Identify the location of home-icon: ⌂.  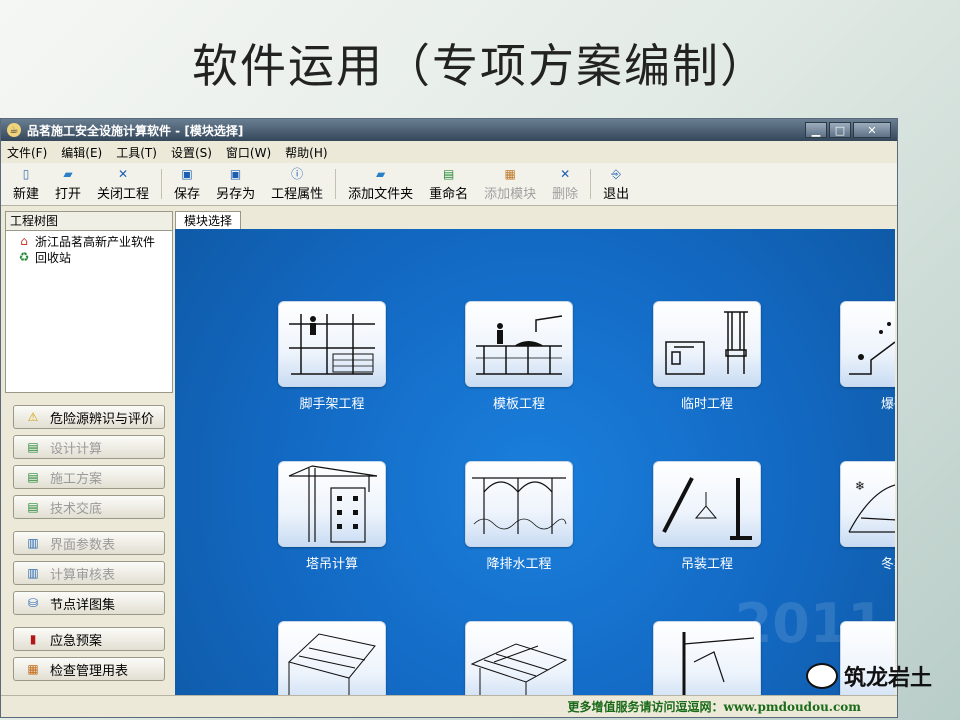
(24, 241).